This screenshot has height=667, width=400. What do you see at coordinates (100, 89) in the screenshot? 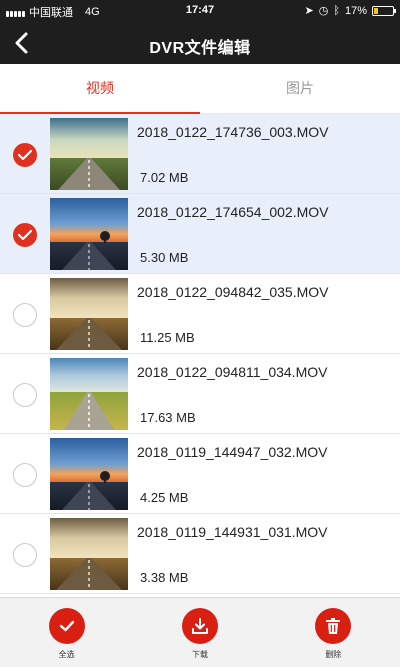
I see `tab-videos: 视频` at bounding box center [100, 89].